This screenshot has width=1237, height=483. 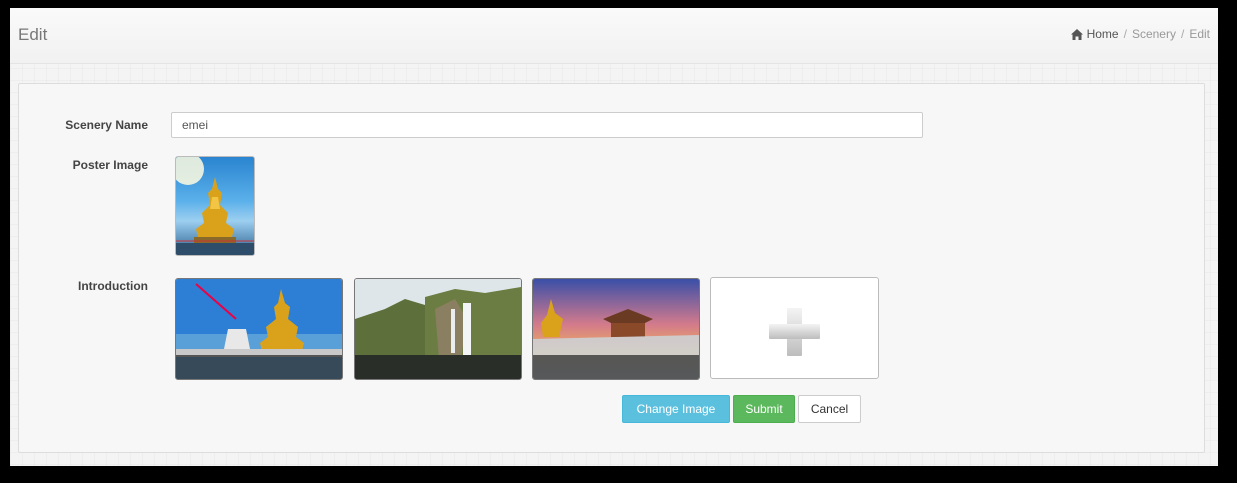 I want to click on poster-image-art, so click(x=215, y=206).